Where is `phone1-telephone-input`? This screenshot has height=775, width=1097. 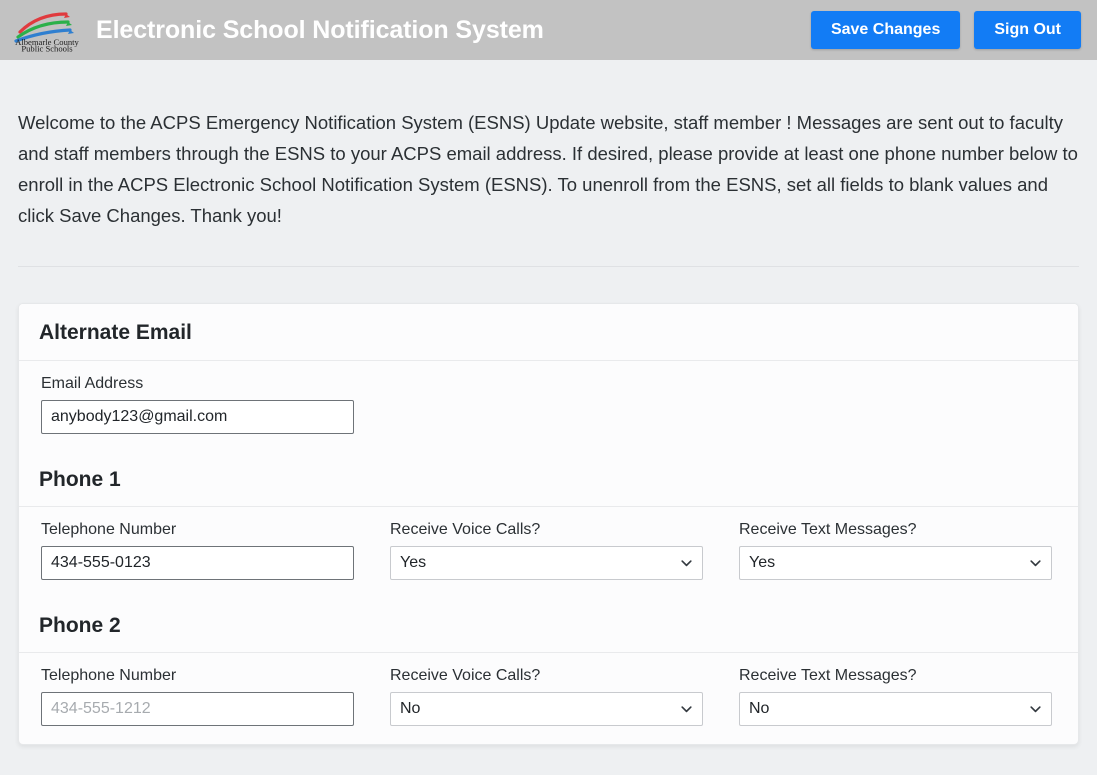
phone1-telephone-input is located at coordinates (197, 562).